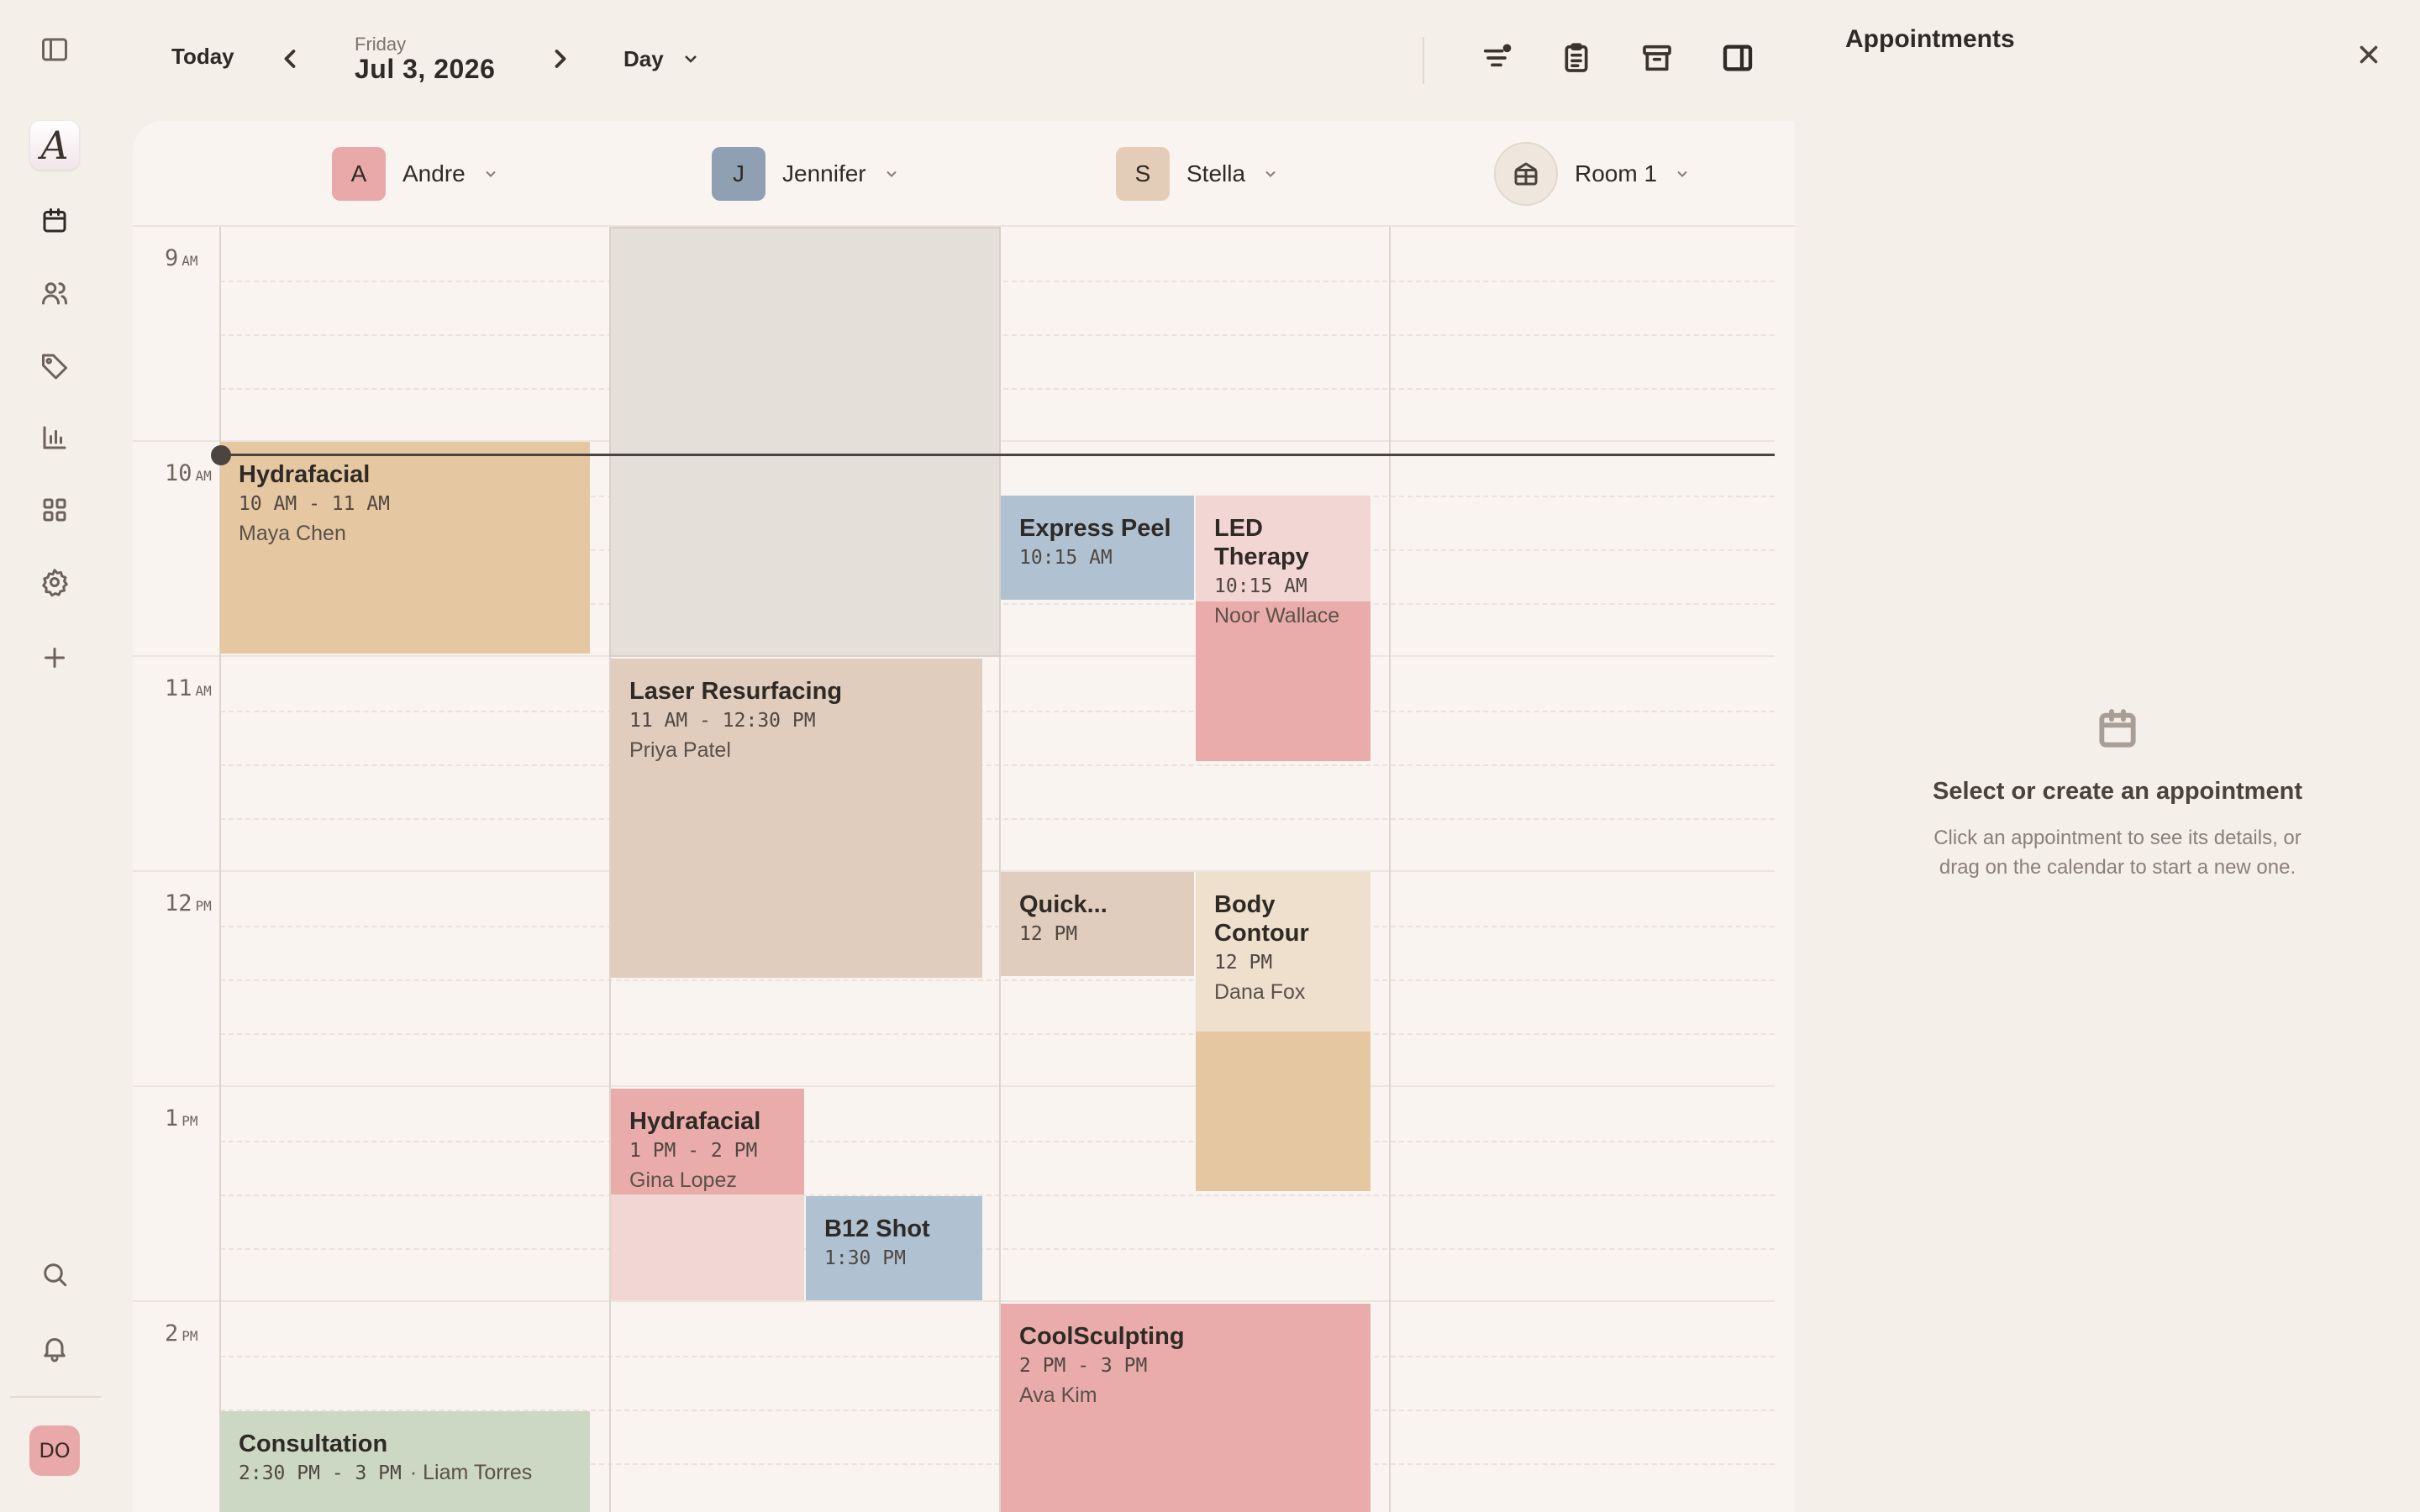 This screenshot has width=2420, height=1512. I want to click on toolbar: Today Friday Jul 3, 2026 Day, so click(952, 59).